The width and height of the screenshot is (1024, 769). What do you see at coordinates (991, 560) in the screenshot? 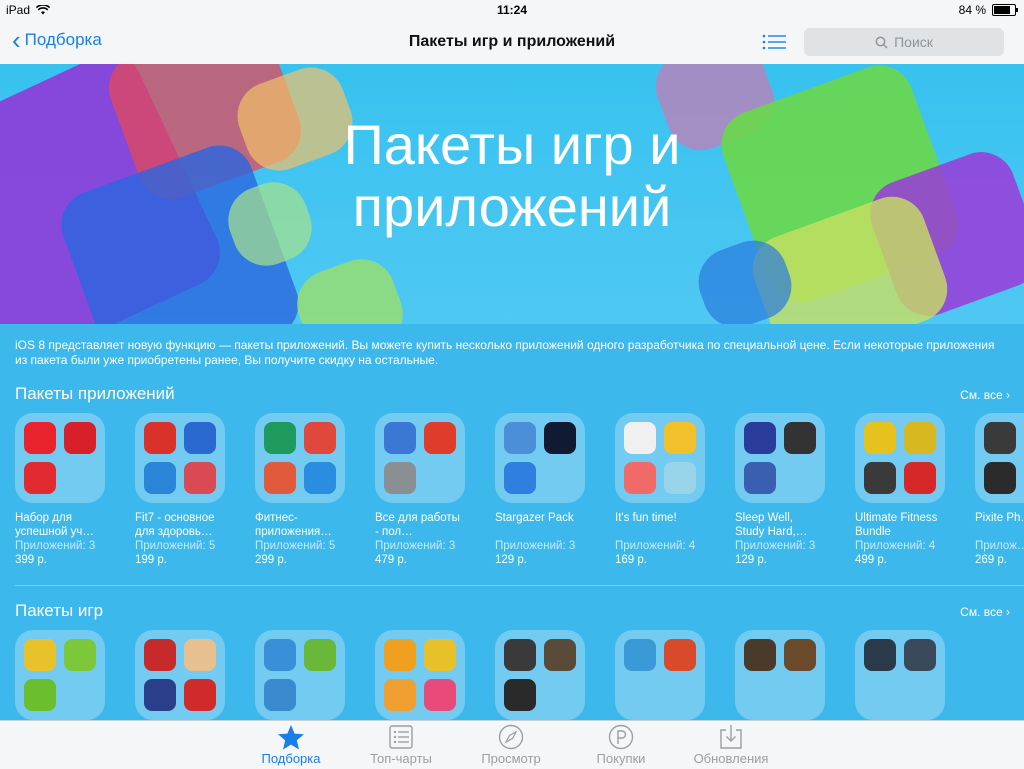
I see `bundle-price: 269 р.` at bounding box center [991, 560].